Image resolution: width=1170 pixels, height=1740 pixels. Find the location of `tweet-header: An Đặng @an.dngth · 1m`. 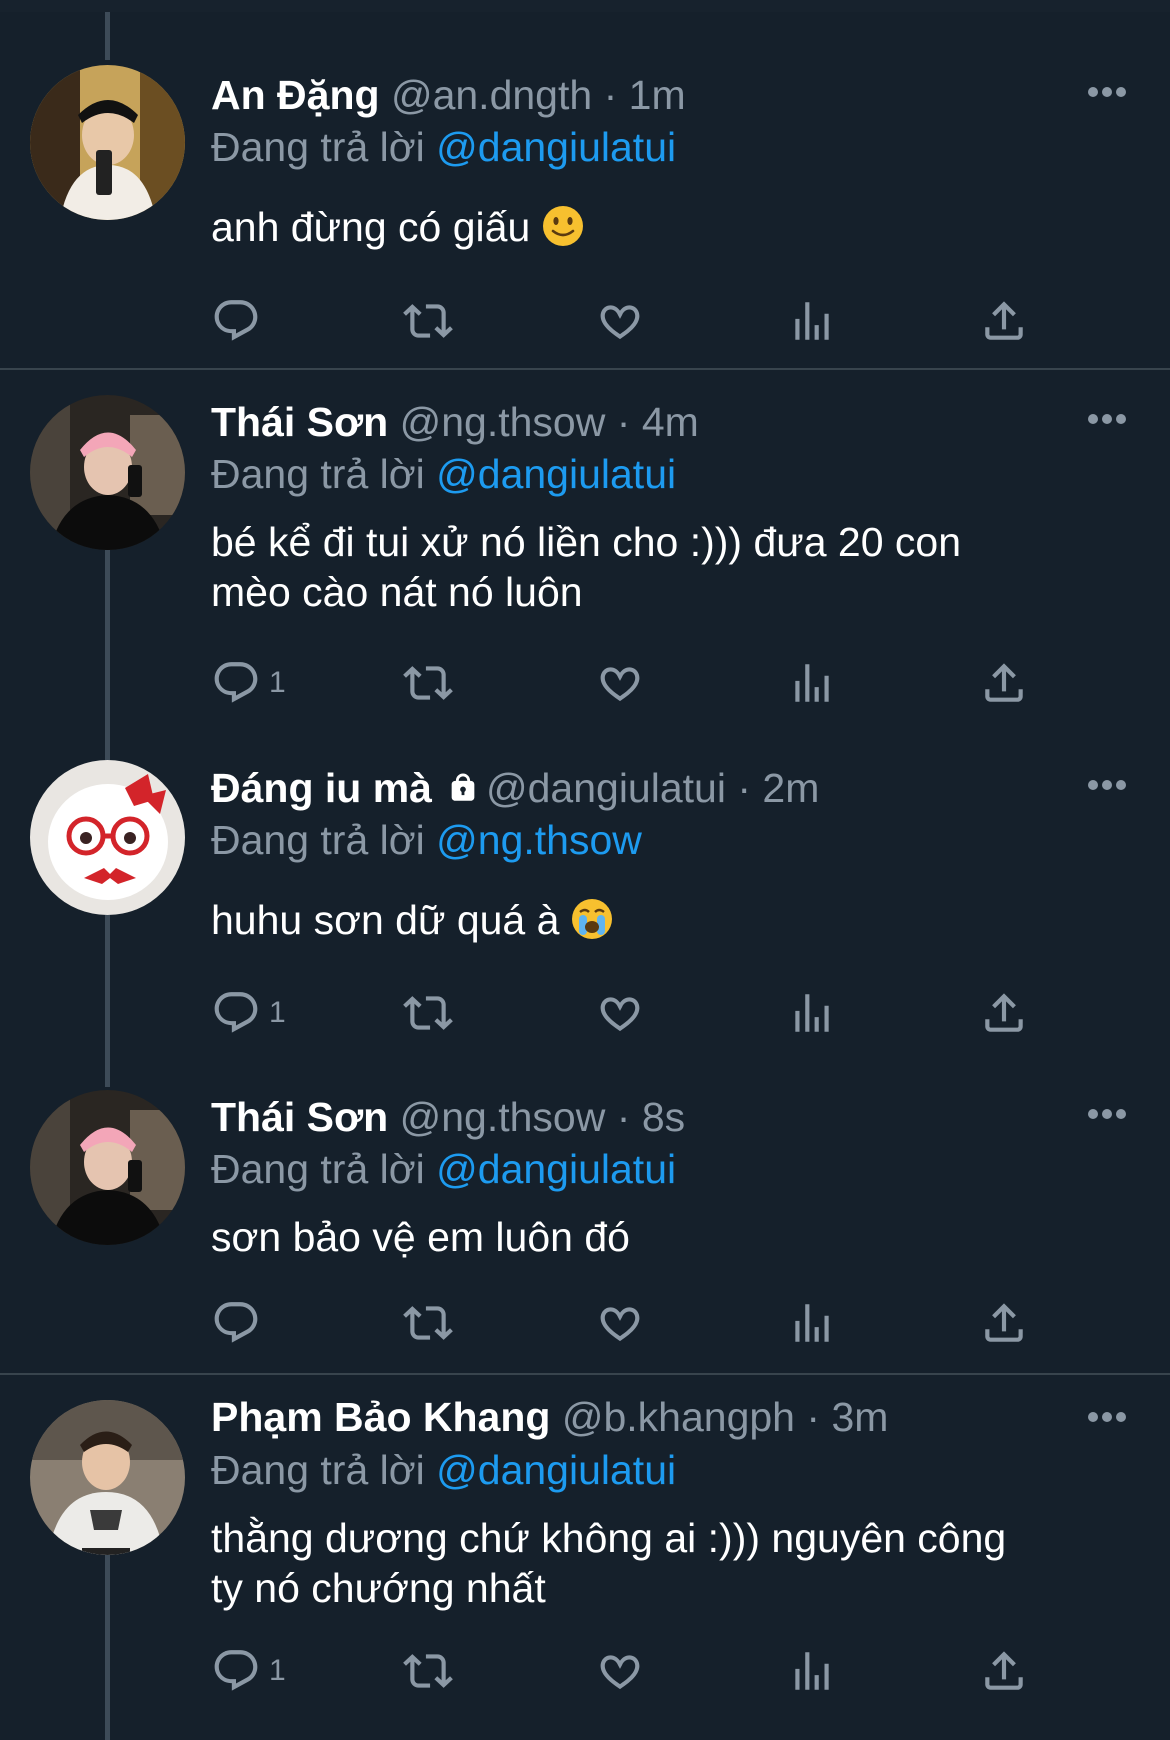

tweet-header: An Đặng @an.dngth · 1m is located at coordinates (448, 95).